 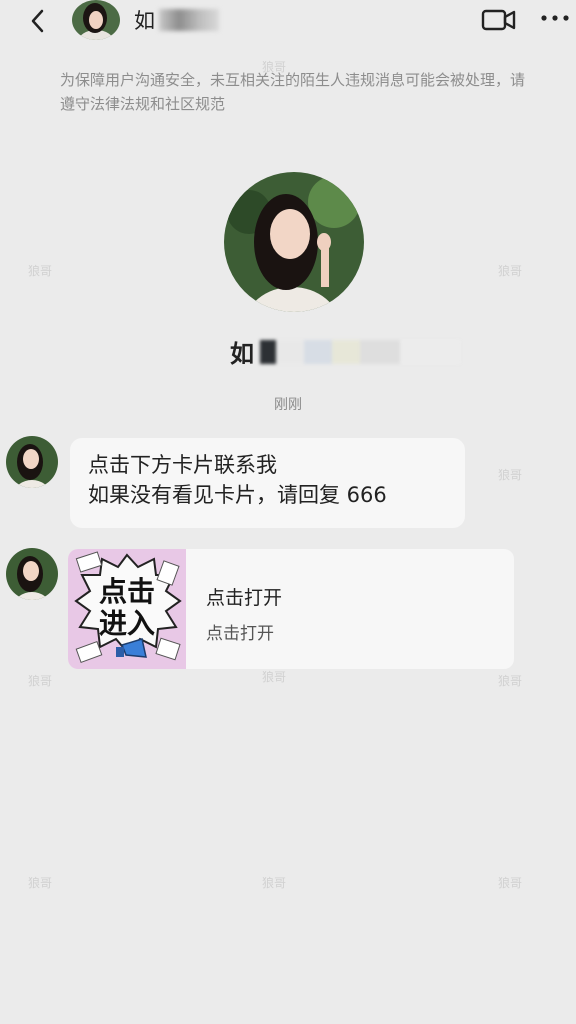 What do you see at coordinates (182, 465) in the screenshot?
I see `message-line-1: 点击下方卡片联系我` at bounding box center [182, 465].